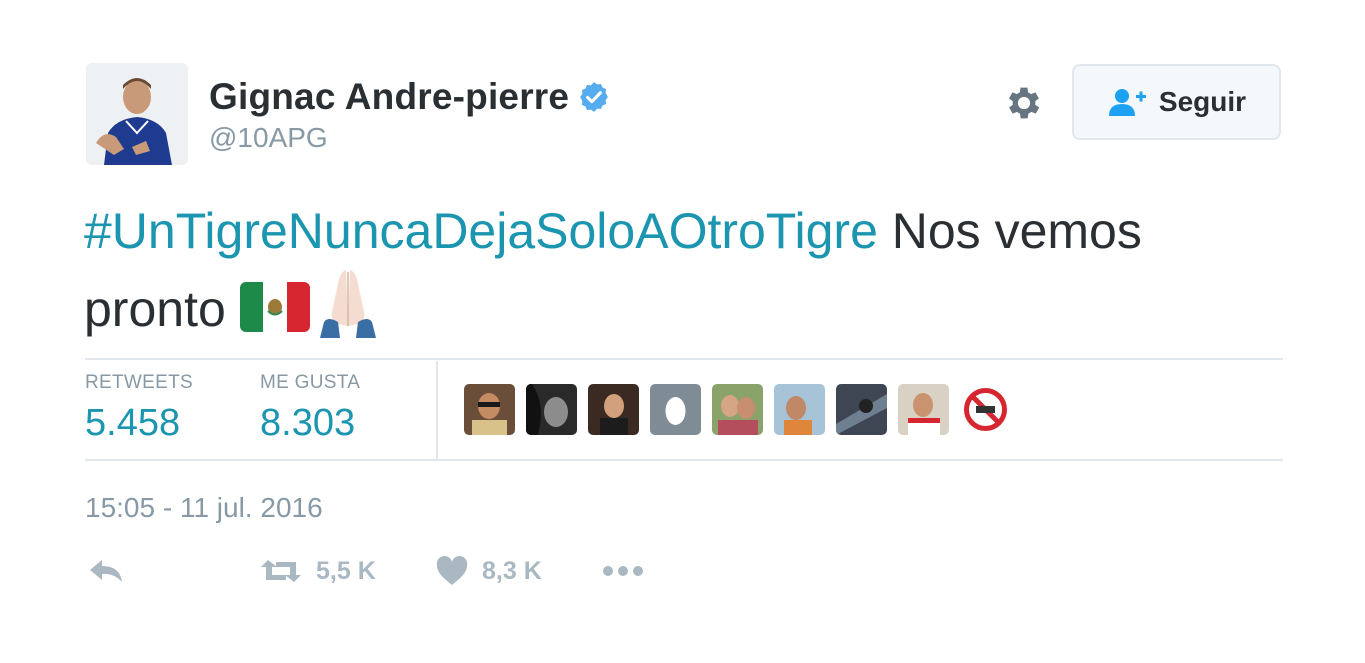 The height and width of the screenshot is (663, 1365). Describe the element at coordinates (481, 231) in the screenshot. I see `tweet-hashtag: #UnTigreNuncaDejaSoloAOtroTigre` at that location.